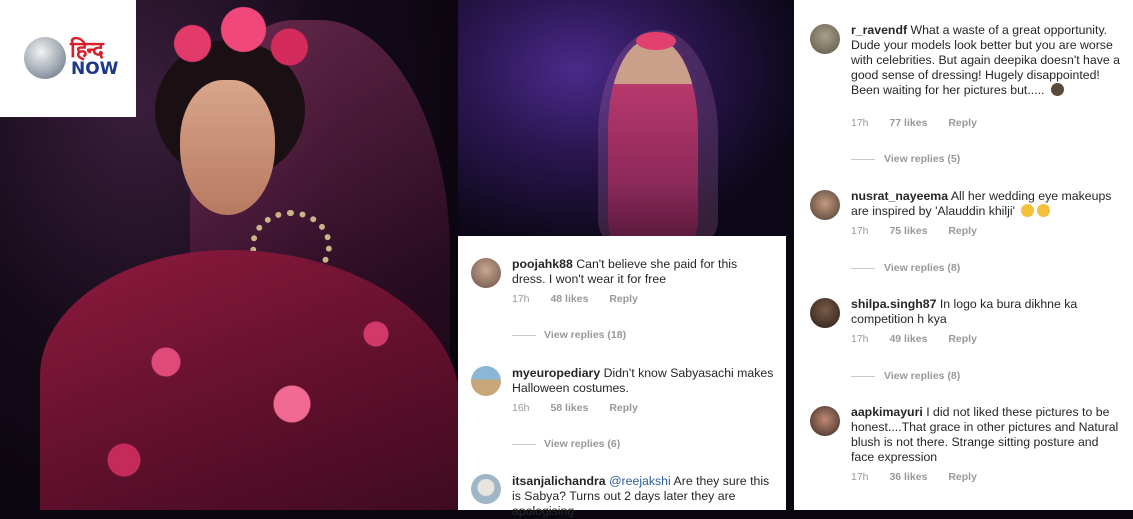 The image size is (1133, 519). Describe the element at coordinates (556, 373) in the screenshot. I see `comment-username: myeuropediary` at that location.